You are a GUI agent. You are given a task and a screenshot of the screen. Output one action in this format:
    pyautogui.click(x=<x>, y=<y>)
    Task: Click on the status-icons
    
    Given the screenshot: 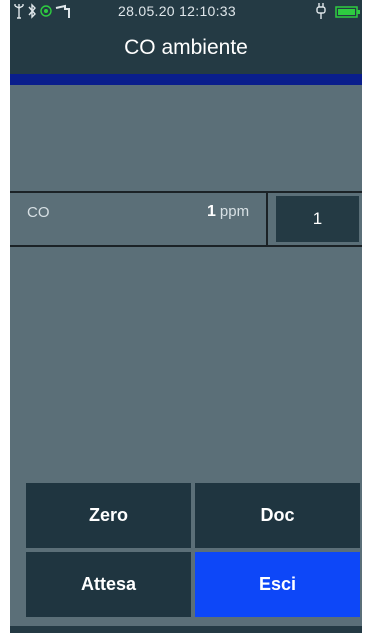 What is the action you would take?
    pyautogui.click(x=42, y=11)
    